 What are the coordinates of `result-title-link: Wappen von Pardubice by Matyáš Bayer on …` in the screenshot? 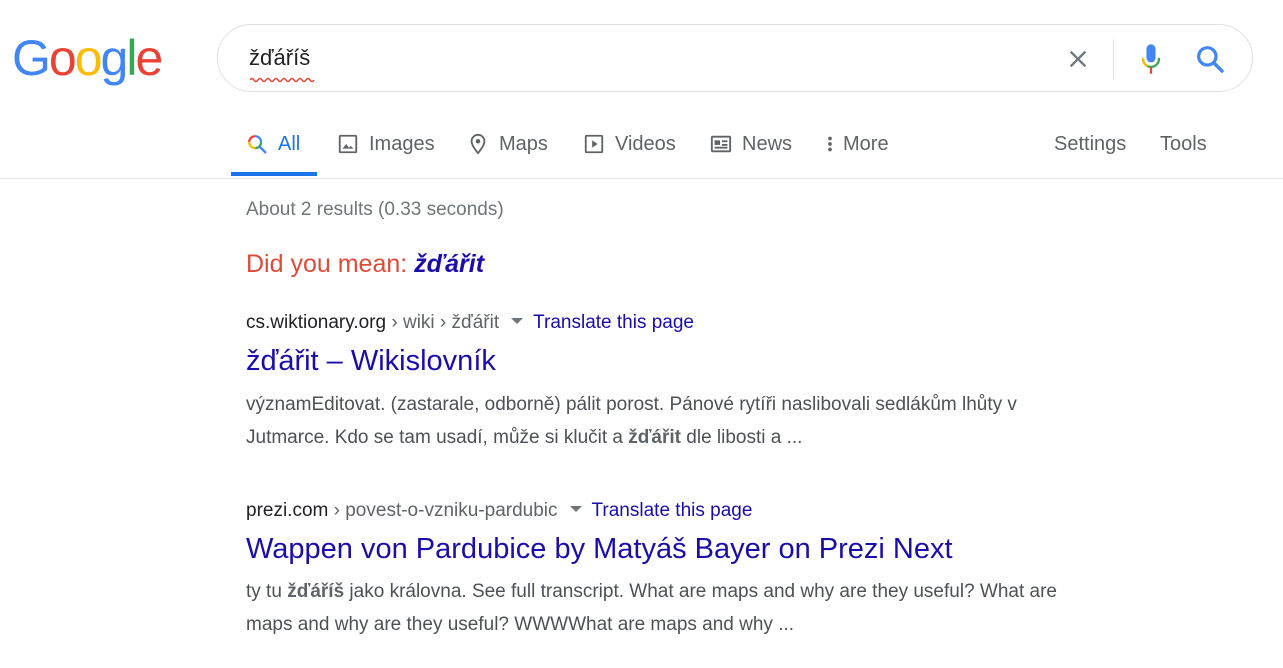 It's located at (599, 549).